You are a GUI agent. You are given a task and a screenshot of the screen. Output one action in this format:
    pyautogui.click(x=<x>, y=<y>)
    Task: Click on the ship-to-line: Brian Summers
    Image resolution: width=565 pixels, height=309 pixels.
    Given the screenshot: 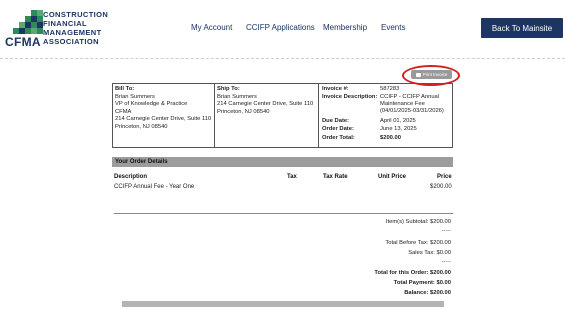 What is the action you would take?
    pyautogui.click(x=237, y=96)
    